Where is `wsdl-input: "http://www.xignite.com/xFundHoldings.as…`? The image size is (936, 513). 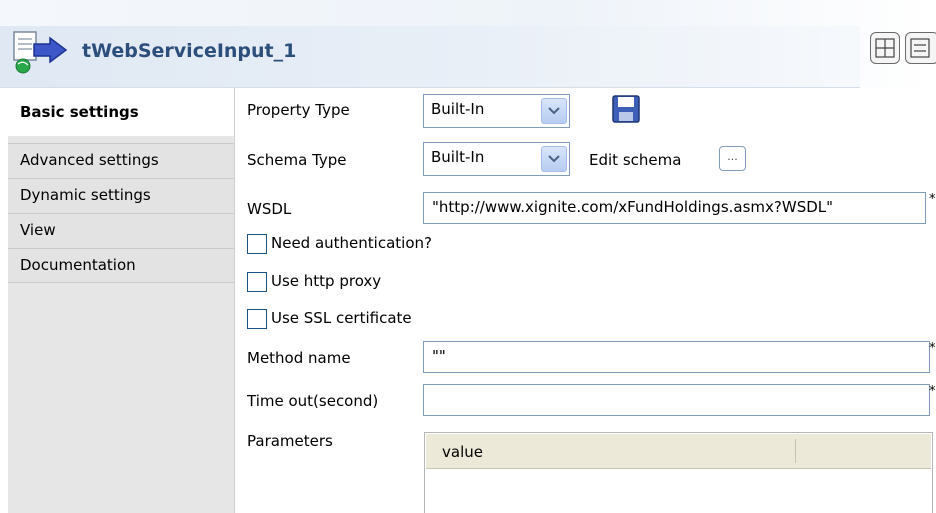
wsdl-input: "http://www.xignite.com/xFundHoldings.as… is located at coordinates (674, 208).